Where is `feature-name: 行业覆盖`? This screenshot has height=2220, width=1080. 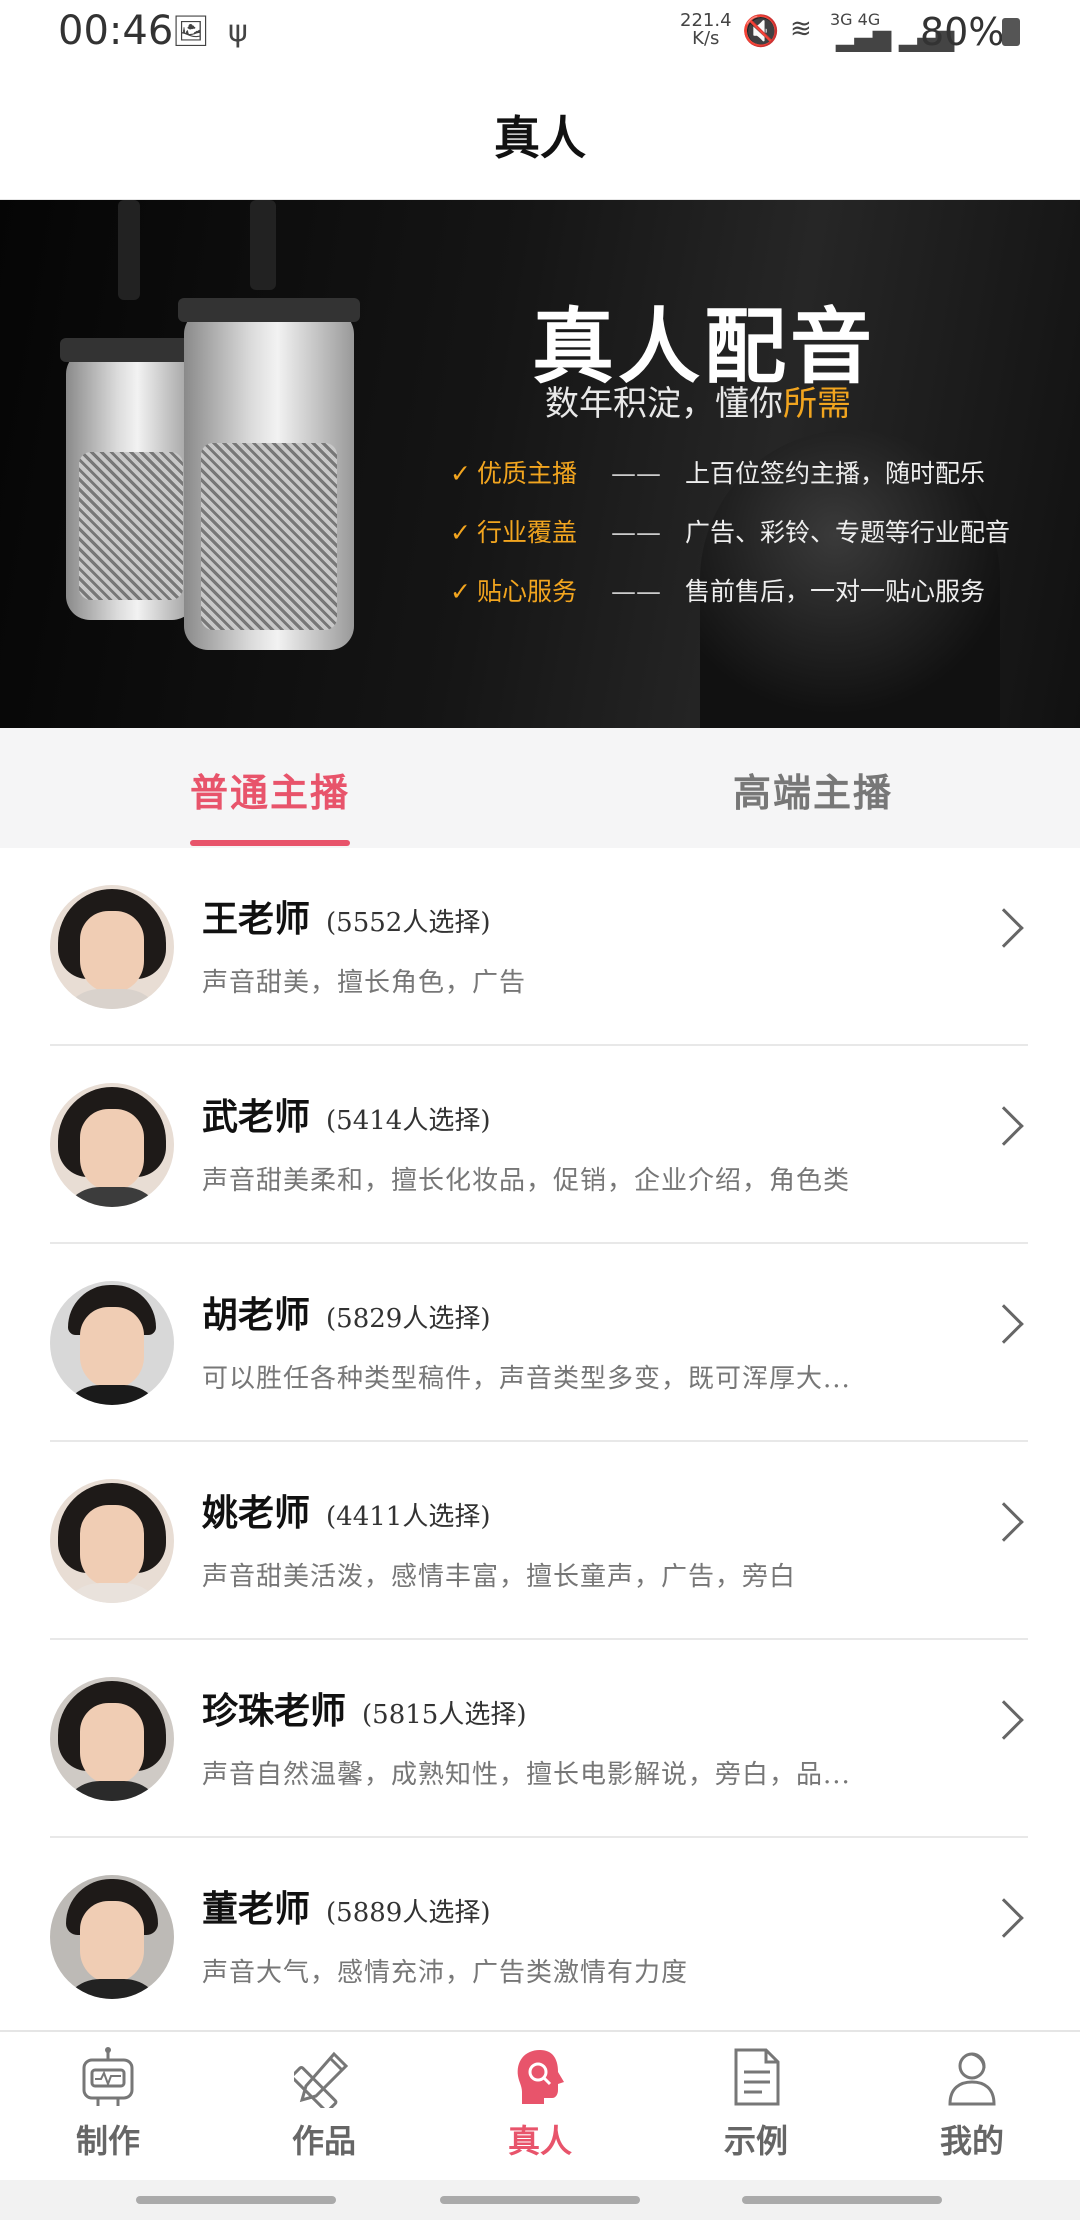
feature-name: 行业覆盖 is located at coordinates (526, 532).